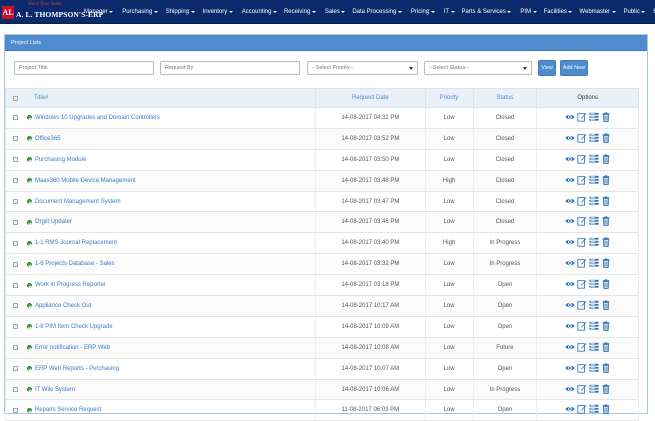 This screenshot has width=655, height=421. What do you see at coordinates (478, 68) in the screenshot?
I see `status-select: --Select Status--` at bounding box center [478, 68].